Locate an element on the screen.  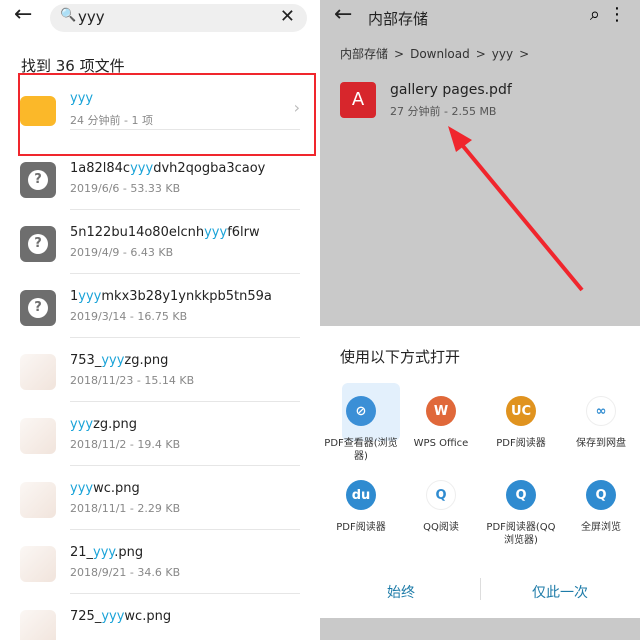
item-name: yyyzg.png is located at coordinates (103, 424).